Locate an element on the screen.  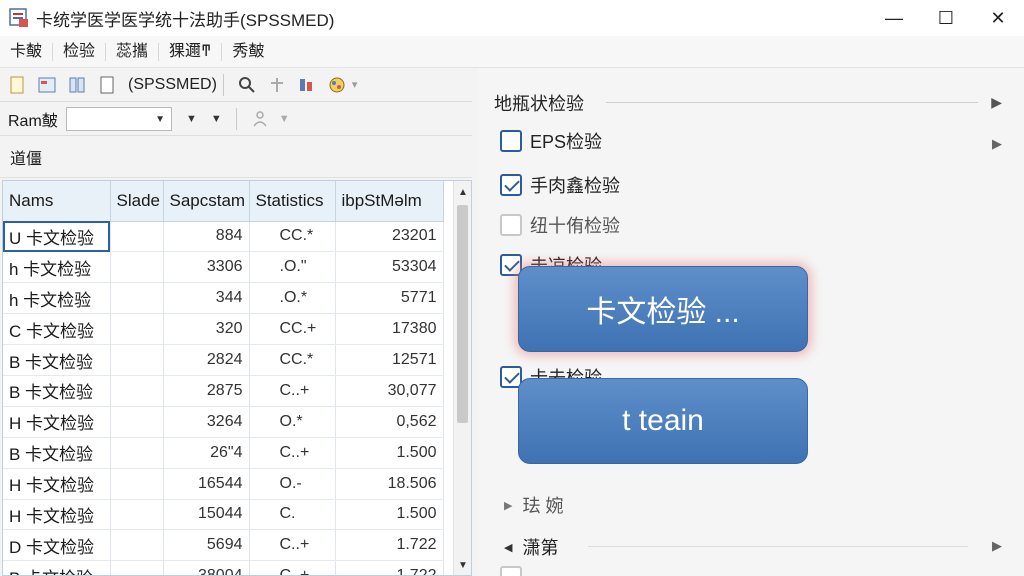
scrollbar-thumb is located at coordinates (462, 314).